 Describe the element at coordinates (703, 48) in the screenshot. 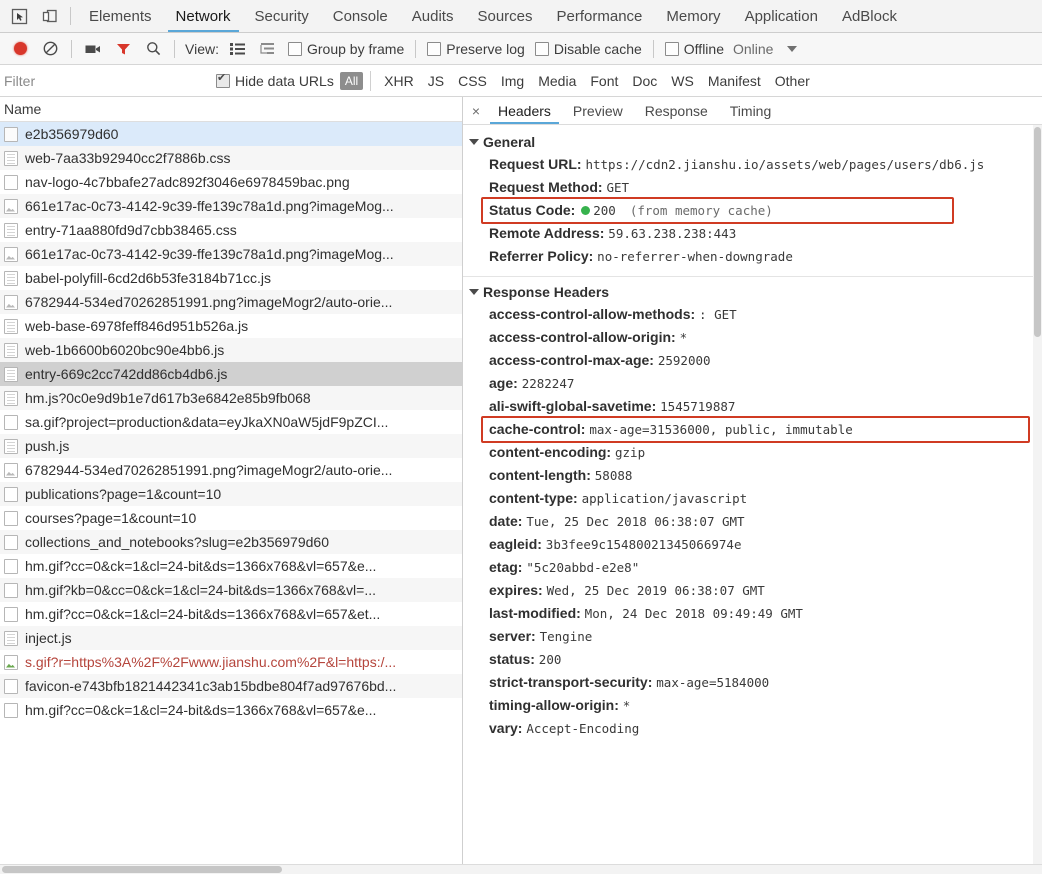

I see `offline-label: Offline` at that location.